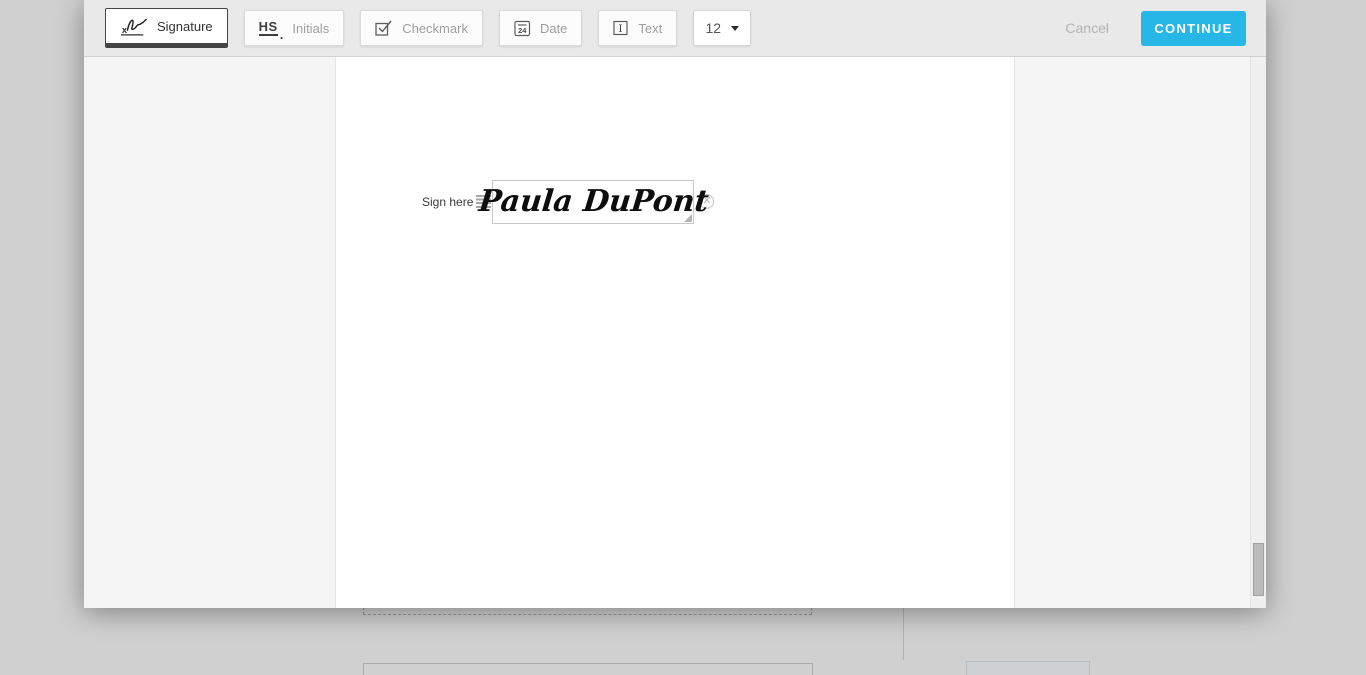  I want to click on font-size-value: 12, so click(713, 28).